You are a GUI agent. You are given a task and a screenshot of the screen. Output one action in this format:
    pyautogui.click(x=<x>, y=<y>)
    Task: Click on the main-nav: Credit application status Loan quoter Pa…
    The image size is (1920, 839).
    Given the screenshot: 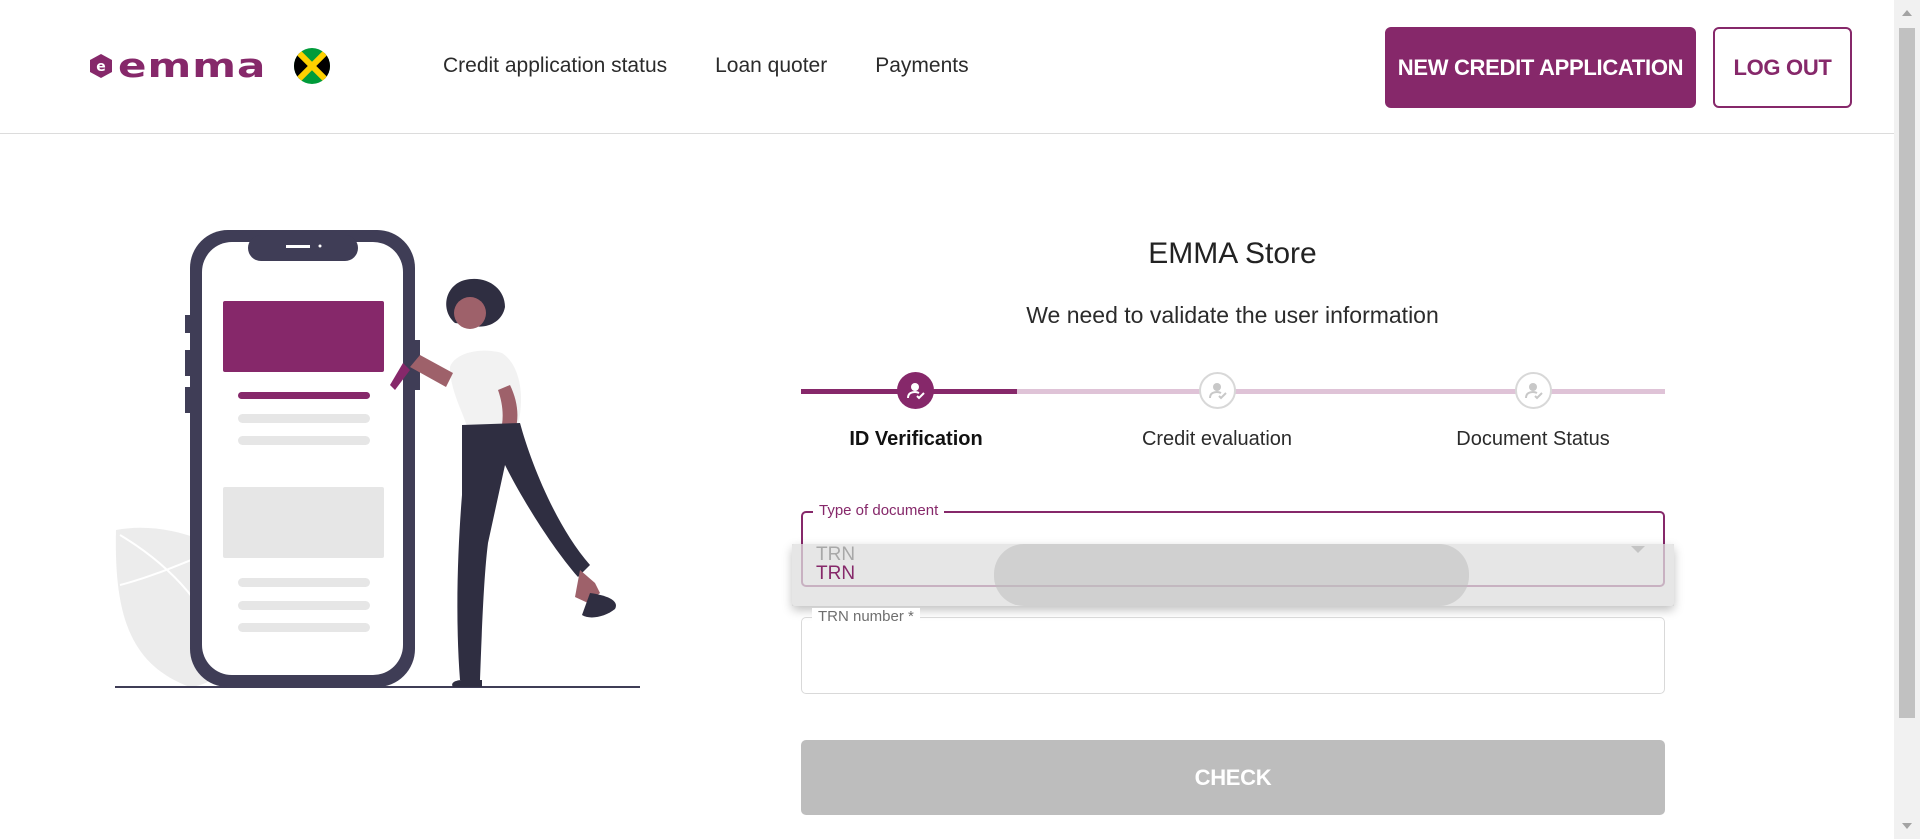 What is the action you would take?
    pyautogui.click(x=706, y=66)
    